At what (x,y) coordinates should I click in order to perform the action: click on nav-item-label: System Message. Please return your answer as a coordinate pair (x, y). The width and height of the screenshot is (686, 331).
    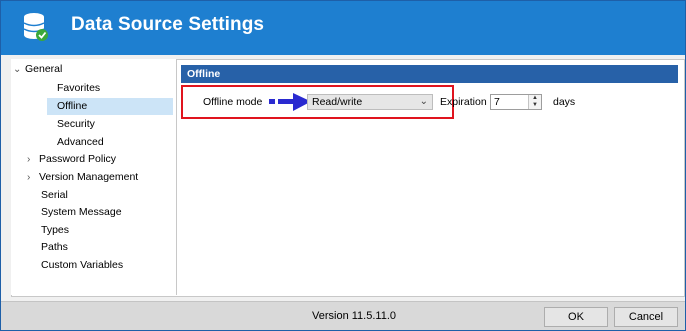
    Looking at the image, I should click on (81, 212).